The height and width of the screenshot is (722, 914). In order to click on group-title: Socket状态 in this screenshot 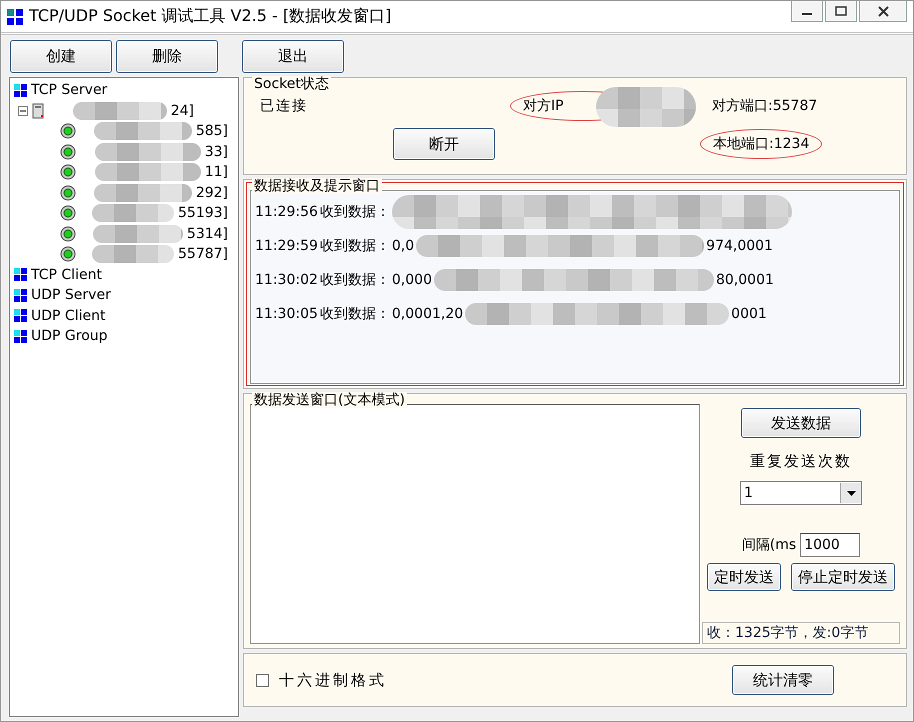, I will do `click(291, 84)`.